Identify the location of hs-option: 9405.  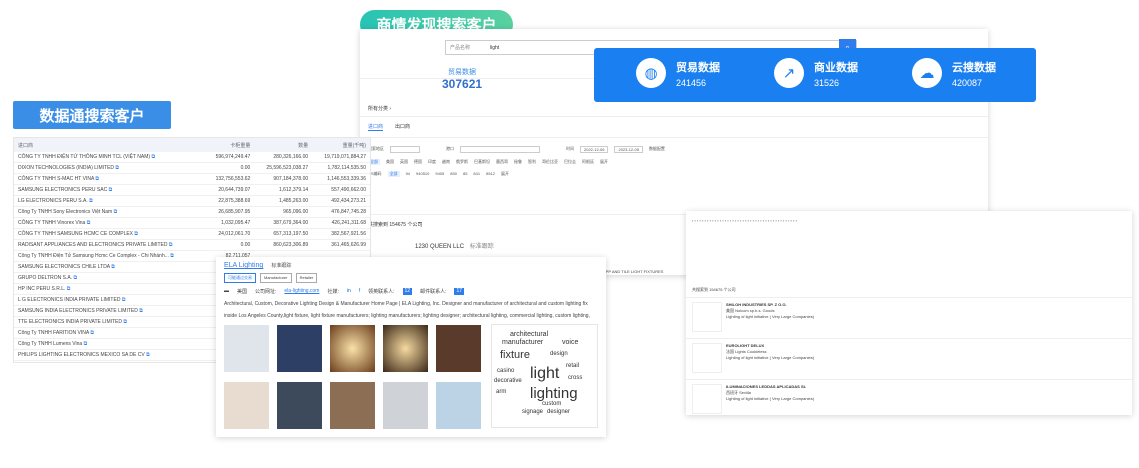
(439, 174).